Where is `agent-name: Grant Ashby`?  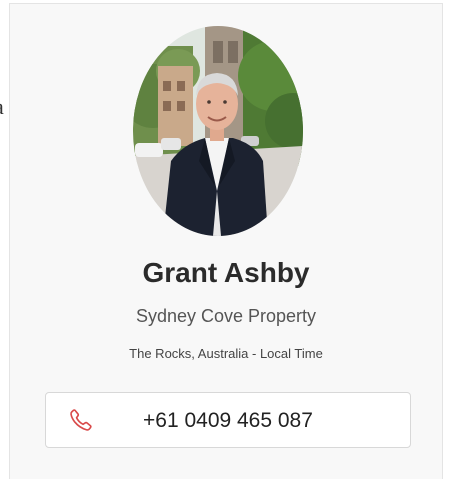 agent-name: Grant Ashby is located at coordinates (226, 272).